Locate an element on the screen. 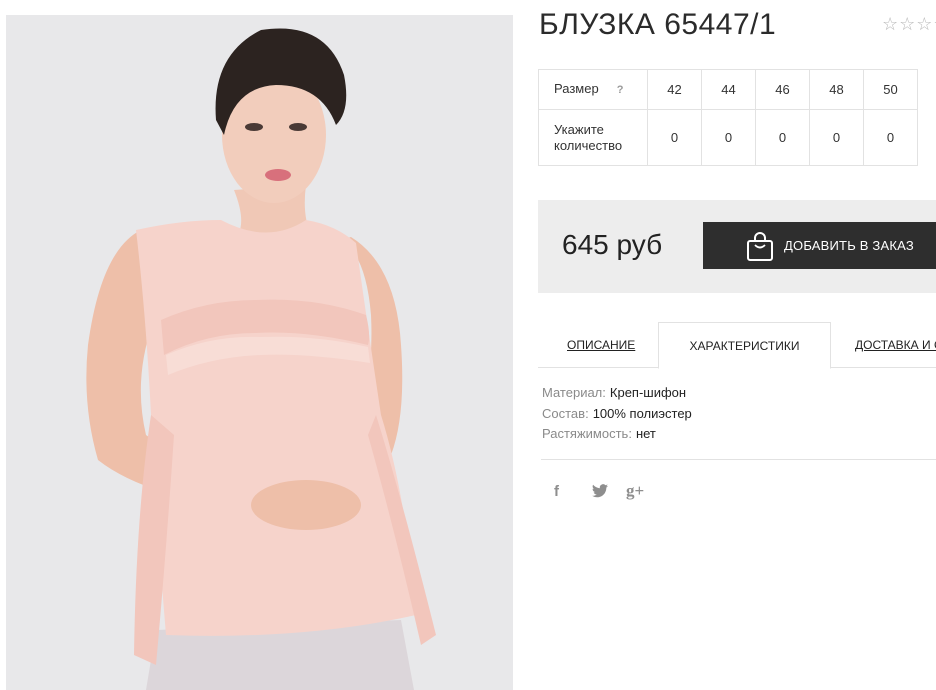  twitter-icon is located at coordinates (600, 491).